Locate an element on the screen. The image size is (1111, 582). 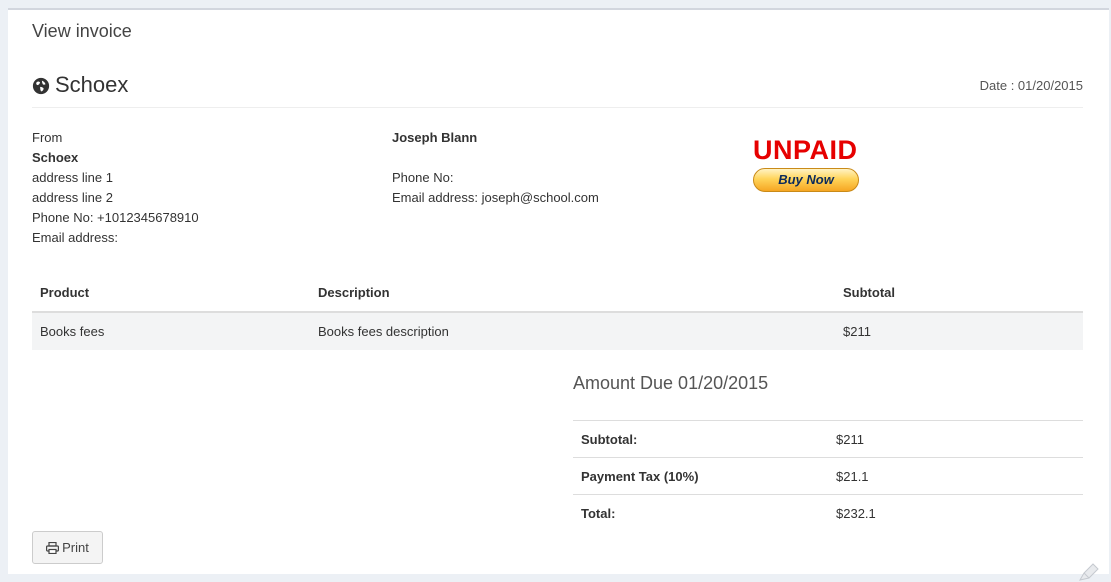
company-name: Schoex is located at coordinates (92, 84).